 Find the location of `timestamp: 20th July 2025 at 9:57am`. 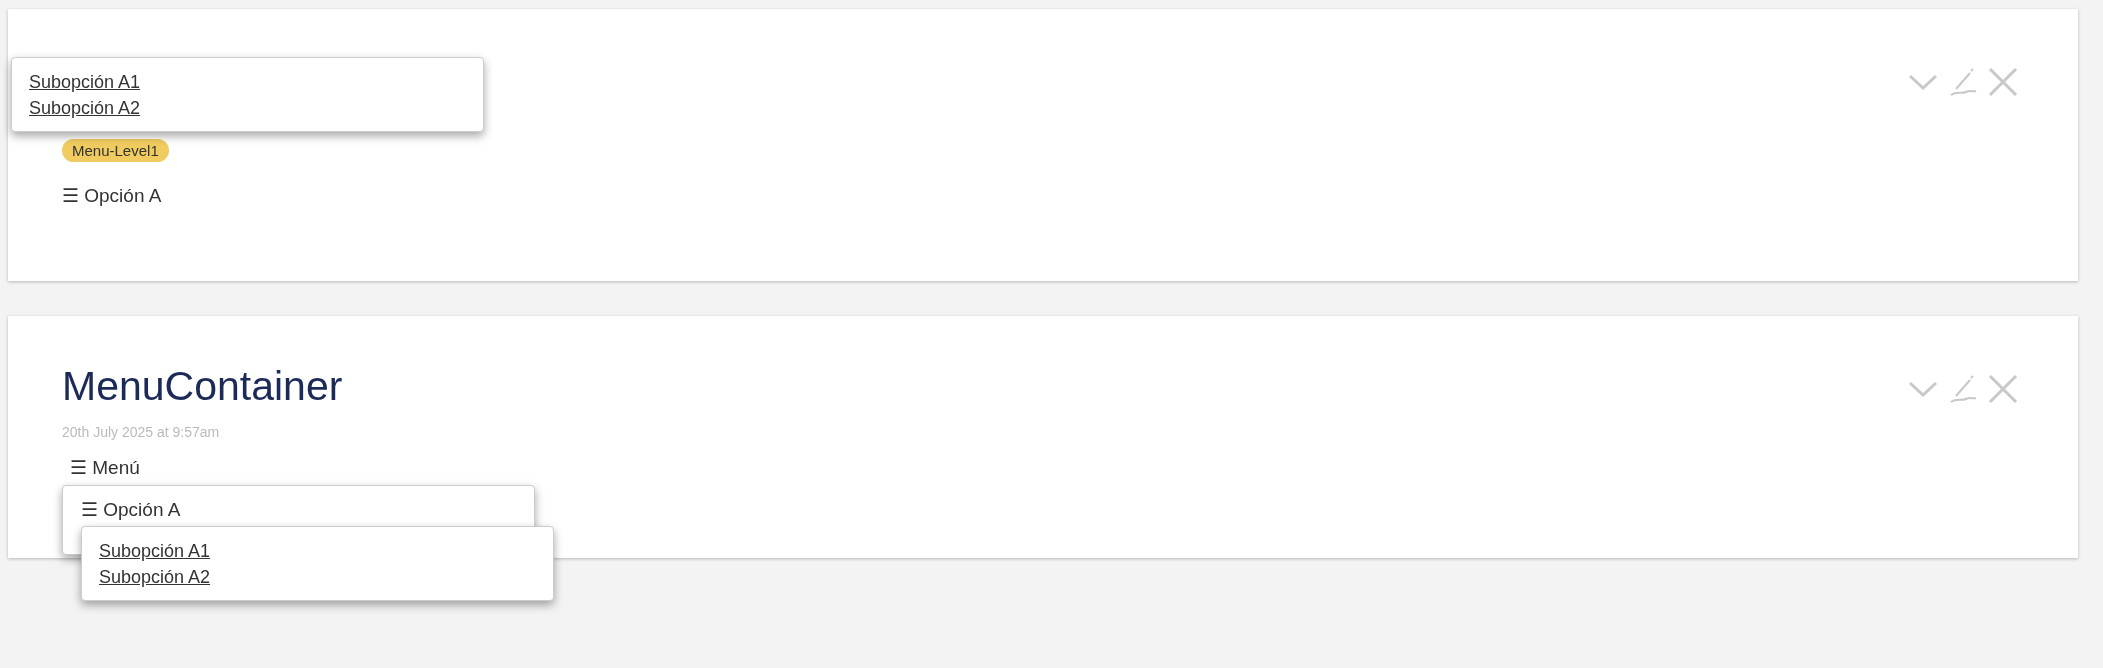

timestamp: 20th July 2025 at 9:57am is located at coordinates (141, 432).